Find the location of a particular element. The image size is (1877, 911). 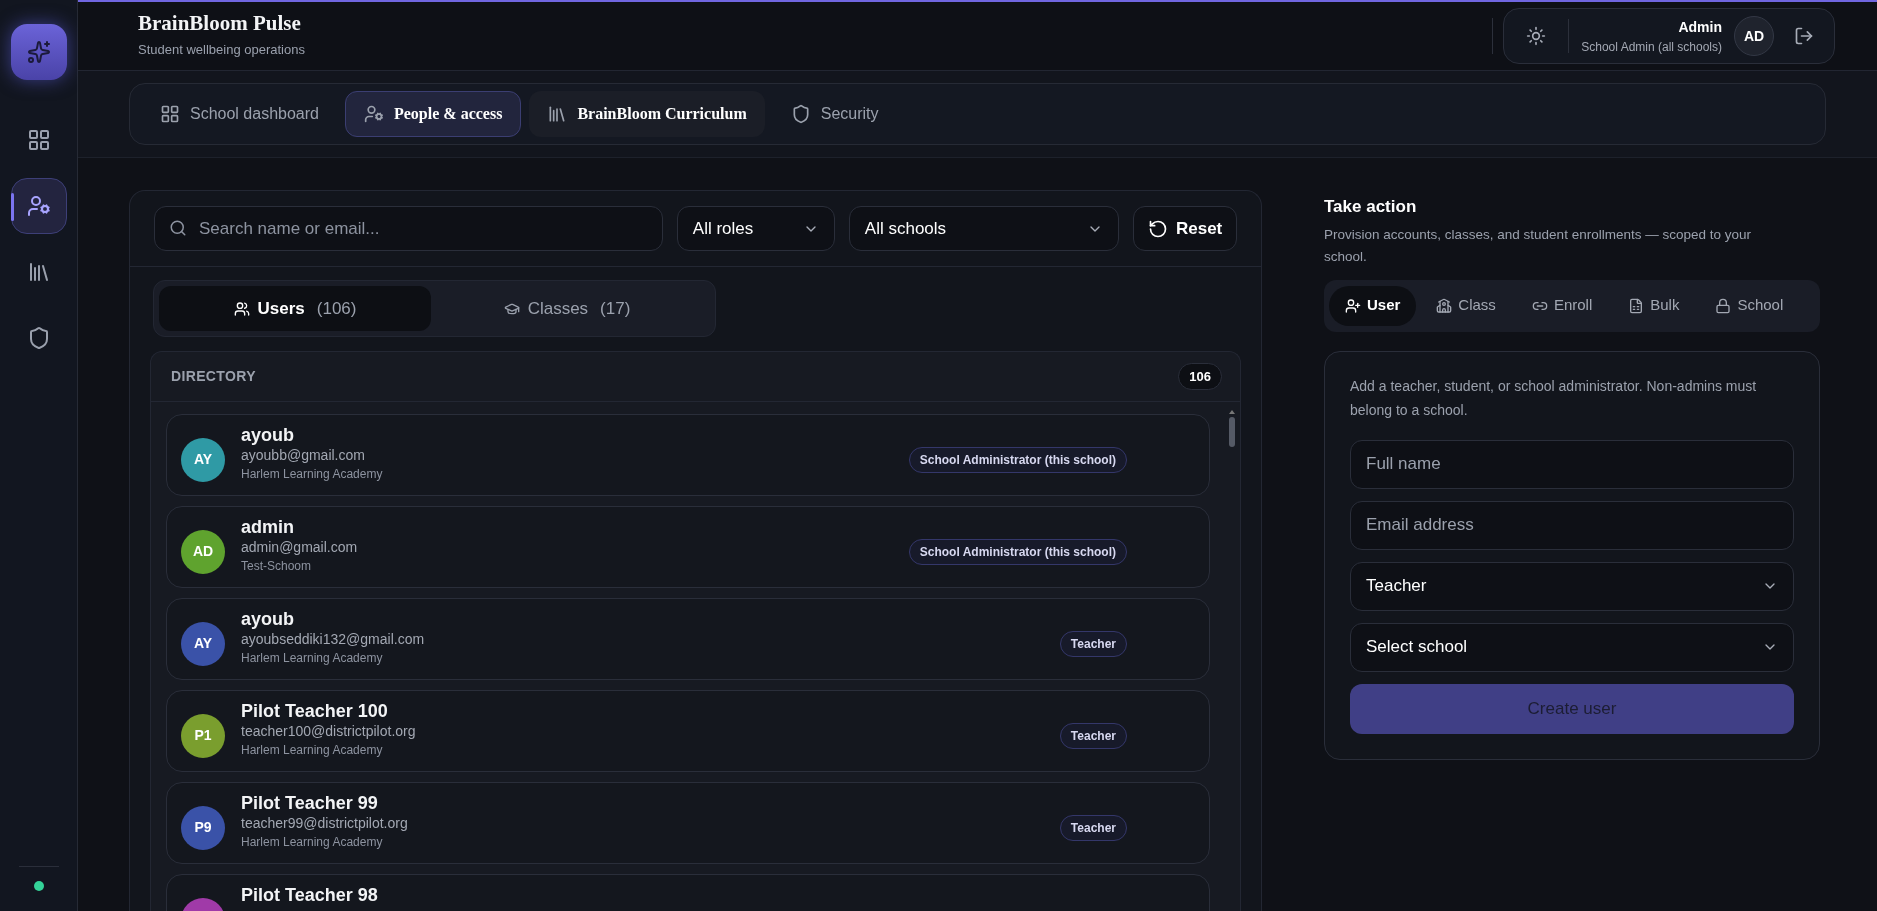

user-email: teacher100@districtpilot.org is located at coordinates (329, 731).